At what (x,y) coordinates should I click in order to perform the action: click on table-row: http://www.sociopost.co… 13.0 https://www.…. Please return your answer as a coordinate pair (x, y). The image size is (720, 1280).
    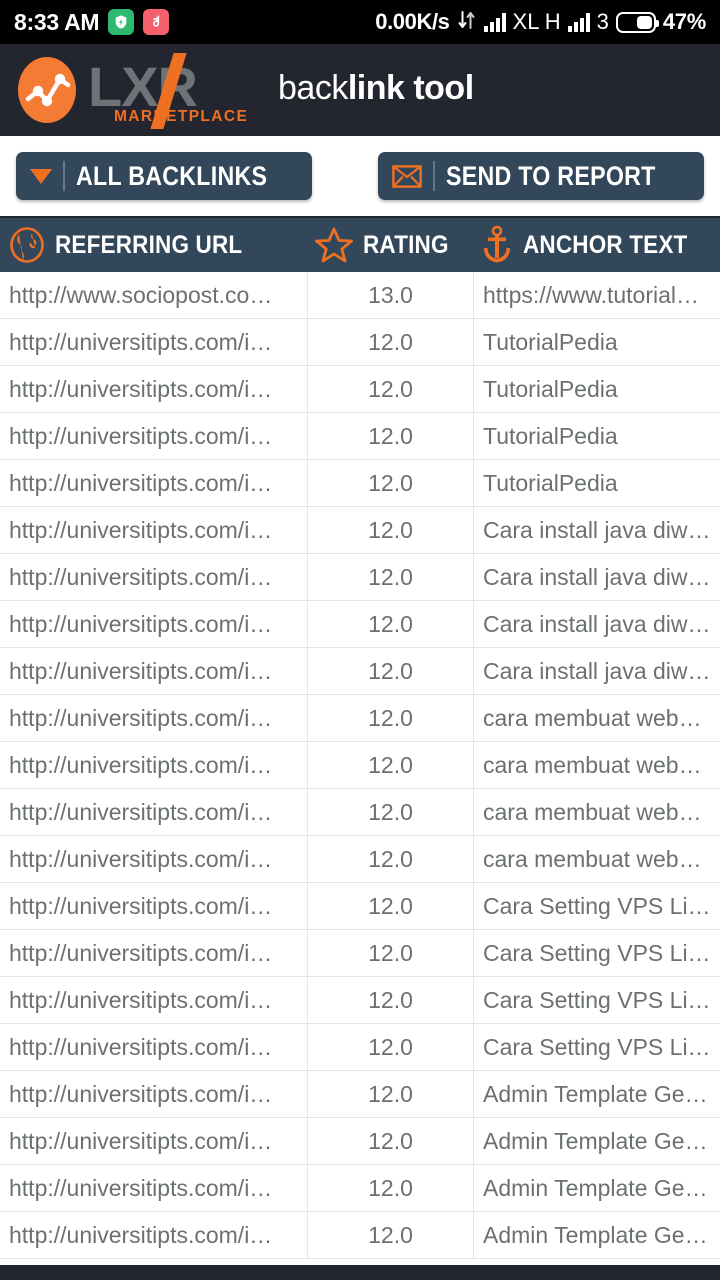
    Looking at the image, I should click on (360, 295).